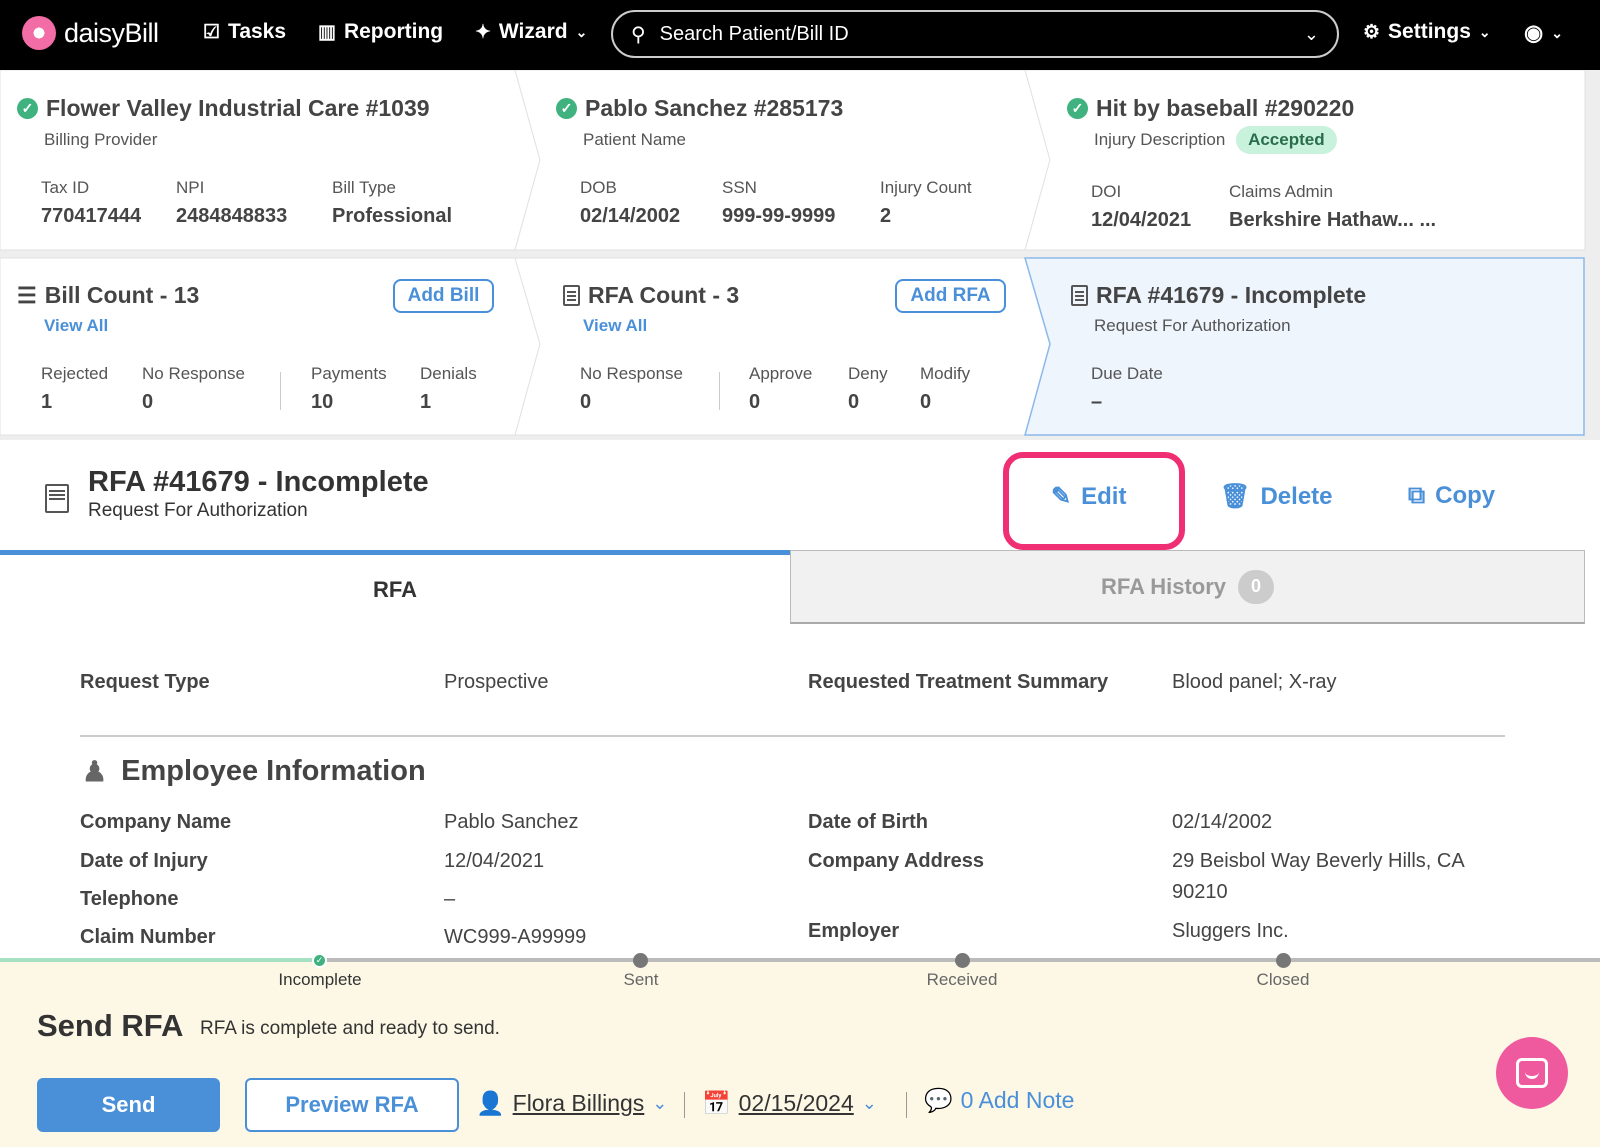 The height and width of the screenshot is (1147, 1600). I want to click on tax-id-label: Tax ID, so click(65, 187).